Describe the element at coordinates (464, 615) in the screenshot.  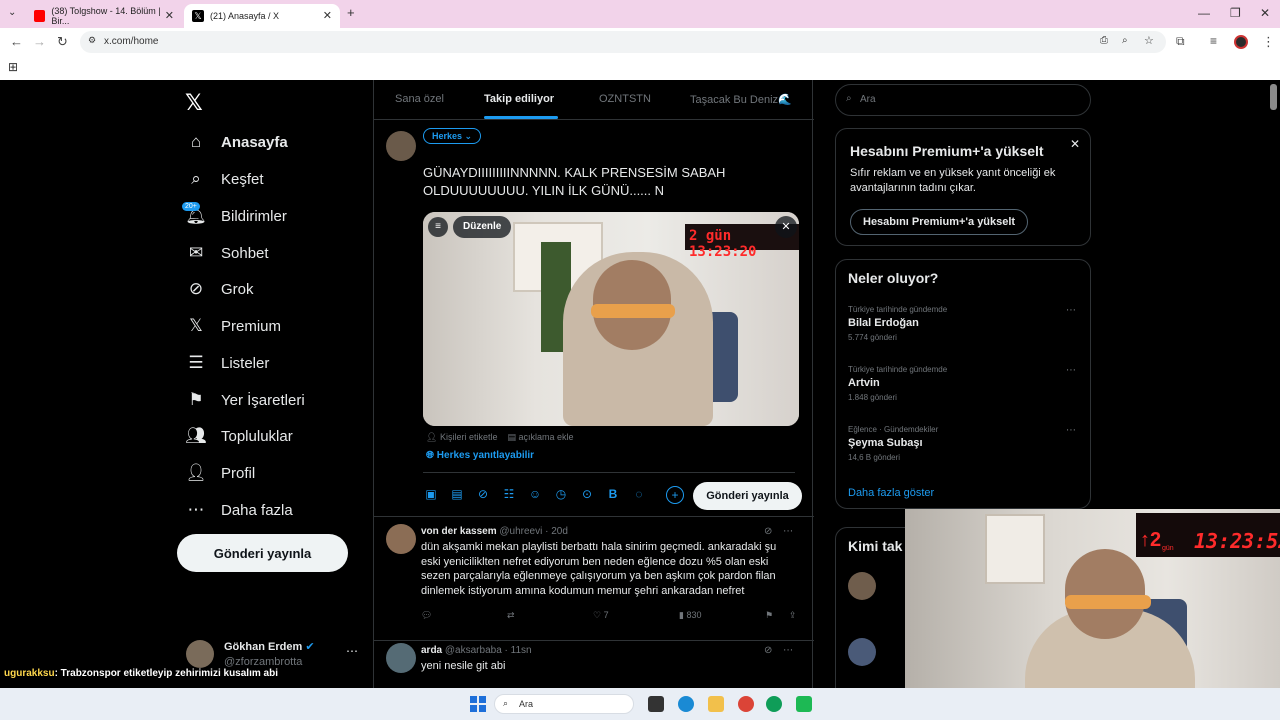
I see `reply-icon: 💬︎` at that location.